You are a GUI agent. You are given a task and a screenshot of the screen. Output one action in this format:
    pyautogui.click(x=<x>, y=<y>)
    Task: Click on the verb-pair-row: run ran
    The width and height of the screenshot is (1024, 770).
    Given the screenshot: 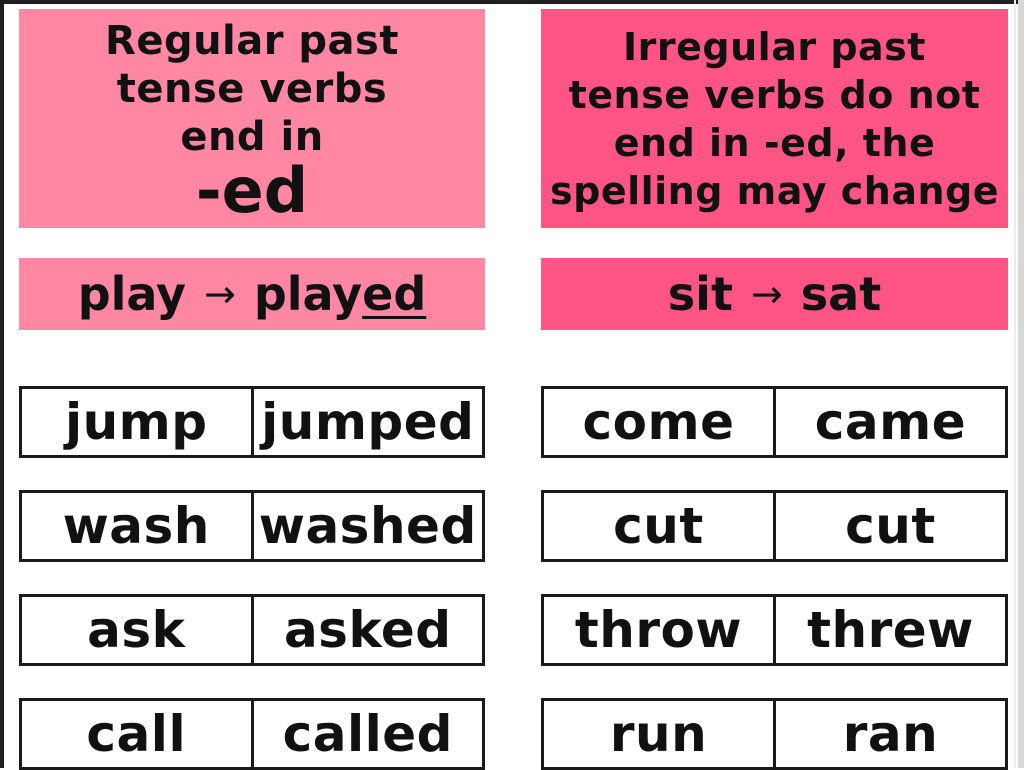 What is the action you would take?
    pyautogui.click(x=774, y=734)
    